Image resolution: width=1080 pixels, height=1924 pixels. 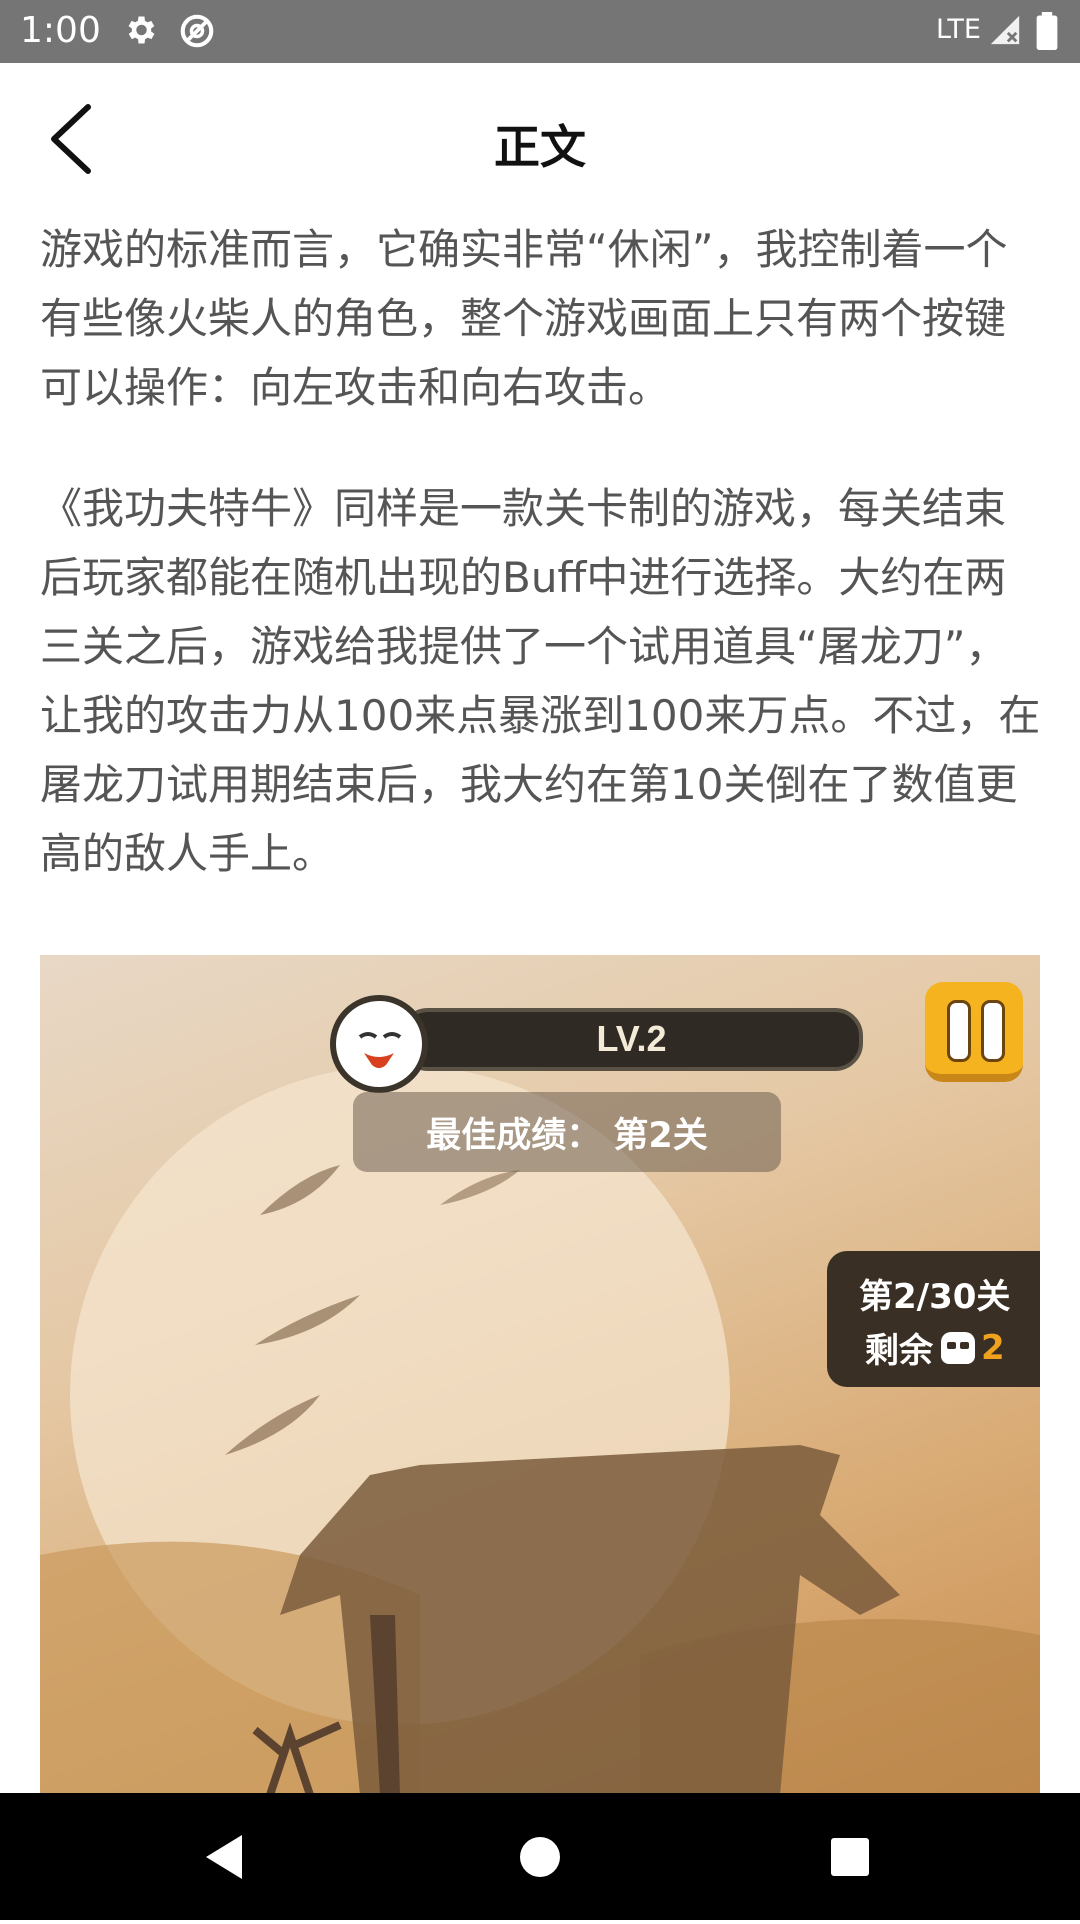 I want to click on enemy-skull-icon, so click(x=958, y=1347).